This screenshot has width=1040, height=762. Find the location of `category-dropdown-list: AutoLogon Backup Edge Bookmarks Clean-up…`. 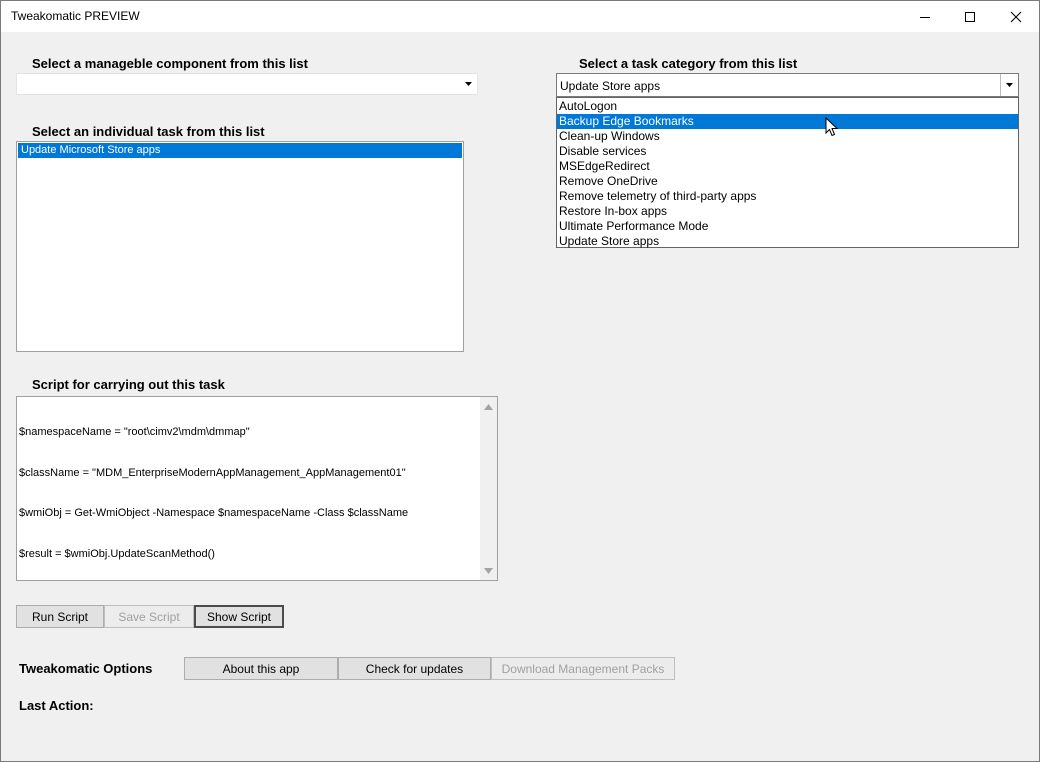

category-dropdown-list: AutoLogon Backup Edge Bookmarks Clean-up… is located at coordinates (787, 172).